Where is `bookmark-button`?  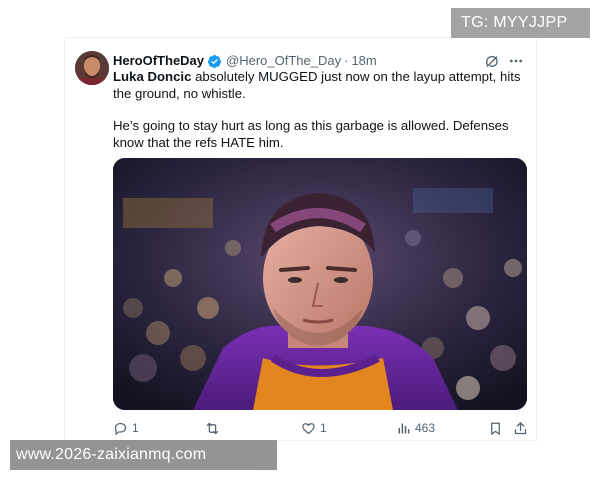
bookmark-button is located at coordinates (495, 428).